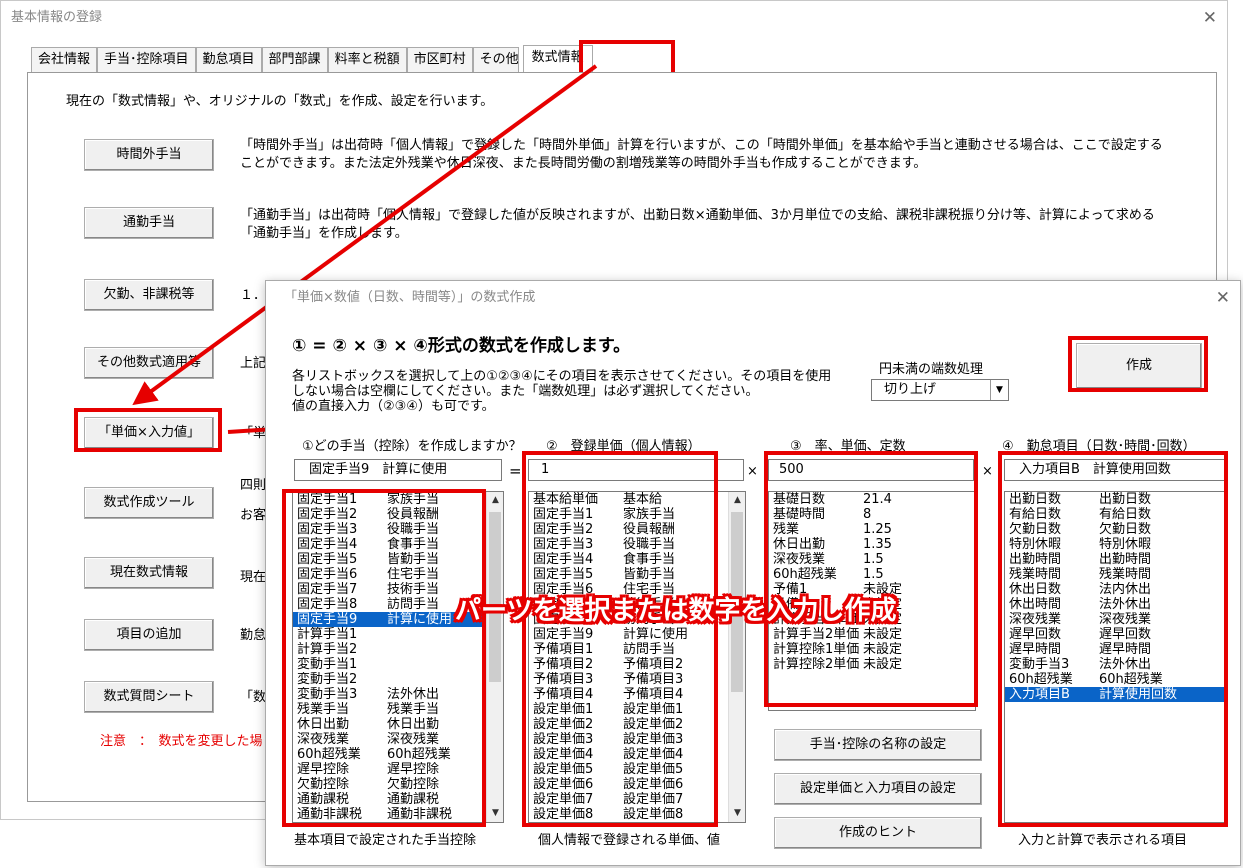 Image resolution: width=1243 pixels, height=868 pixels. Describe the element at coordinates (872, 664) in the screenshot. I see `list-item: 計算控除2単価 未設定` at that location.